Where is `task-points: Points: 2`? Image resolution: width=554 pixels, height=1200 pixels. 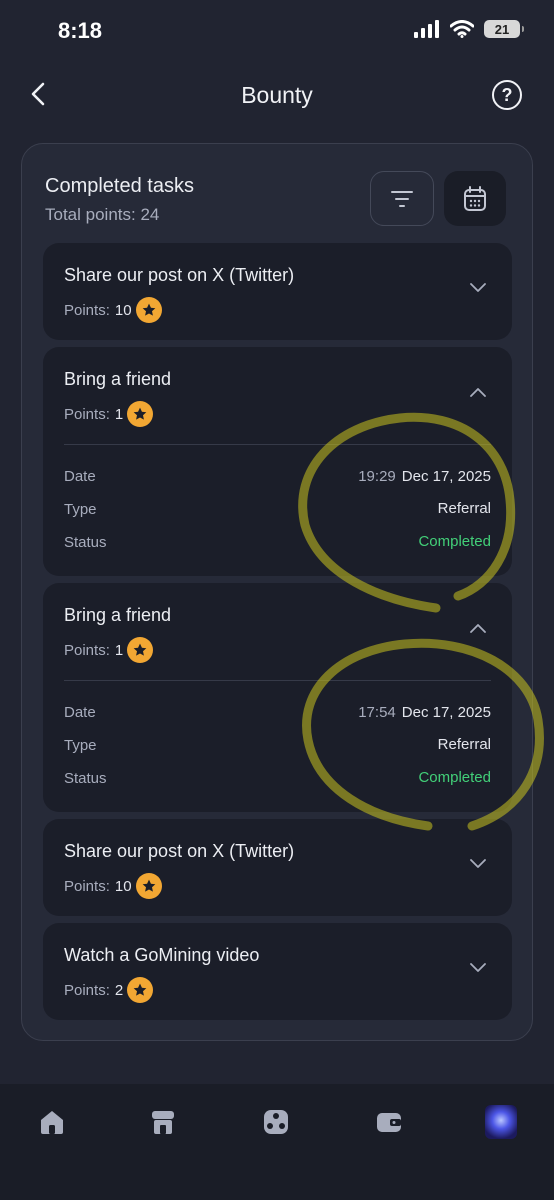
task-points: Points: 2 is located at coordinates (109, 990).